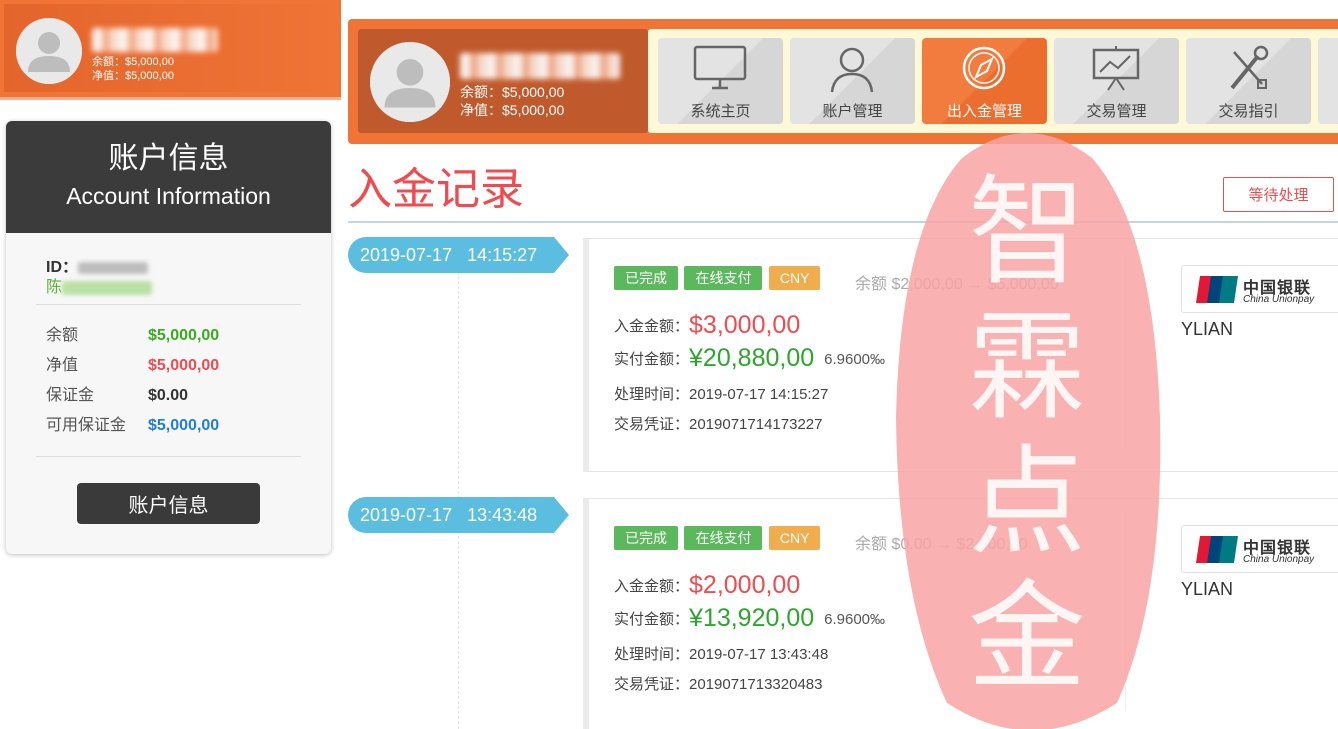  Describe the element at coordinates (1248, 69) in the screenshot. I see `tools-icon` at that location.